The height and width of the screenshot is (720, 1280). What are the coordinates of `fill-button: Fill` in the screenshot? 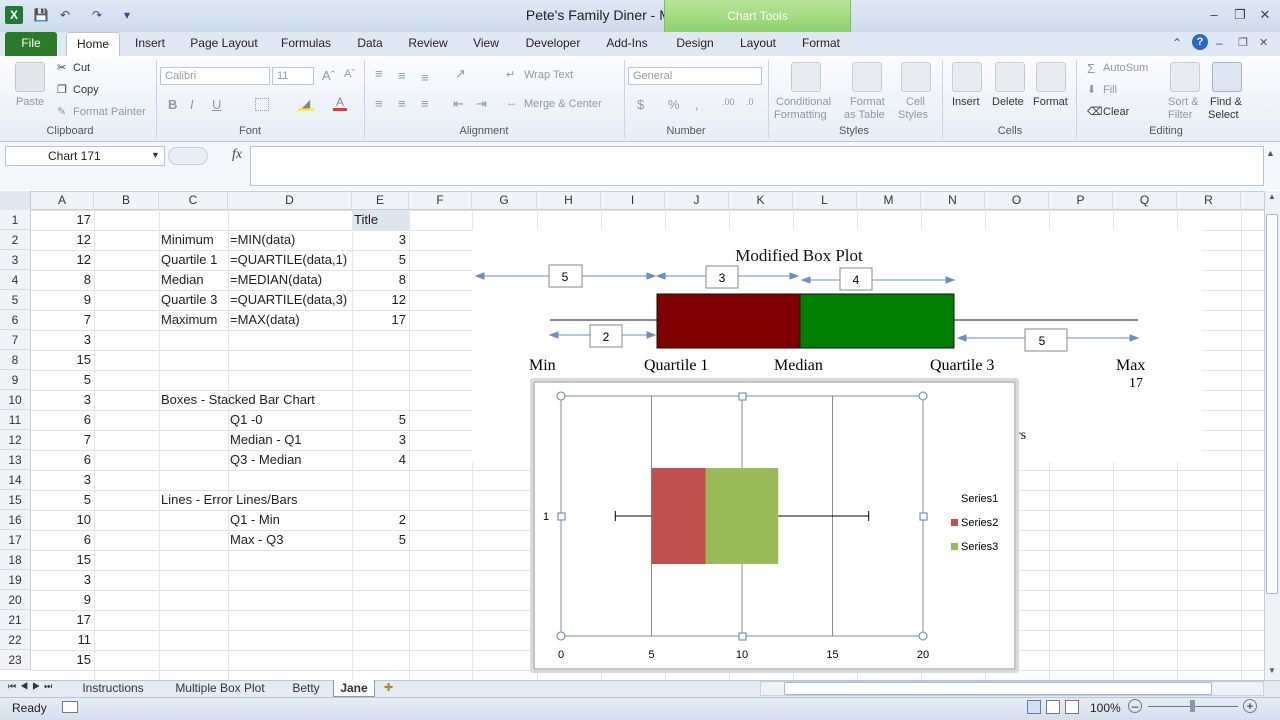 It's located at (1110, 90).